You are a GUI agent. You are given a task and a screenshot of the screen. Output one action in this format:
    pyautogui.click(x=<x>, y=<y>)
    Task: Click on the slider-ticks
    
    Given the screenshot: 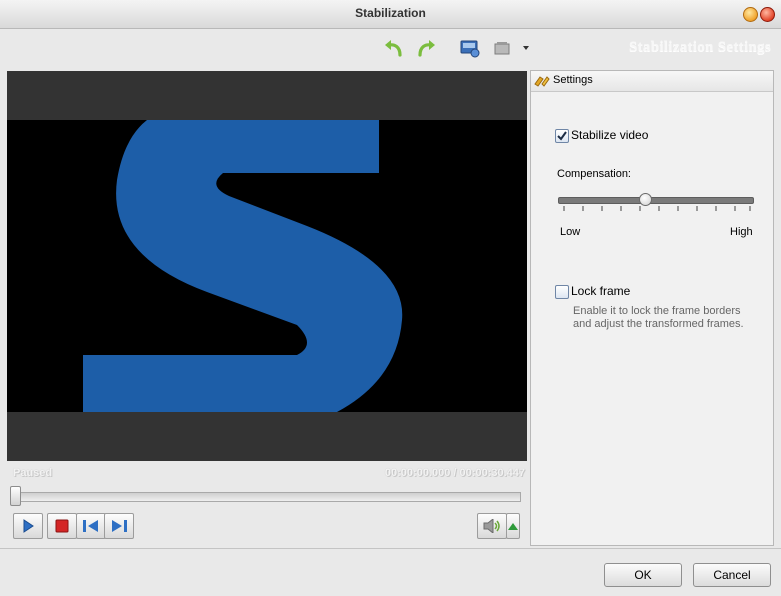 What is the action you would take?
    pyautogui.click(x=657, y=208)
    